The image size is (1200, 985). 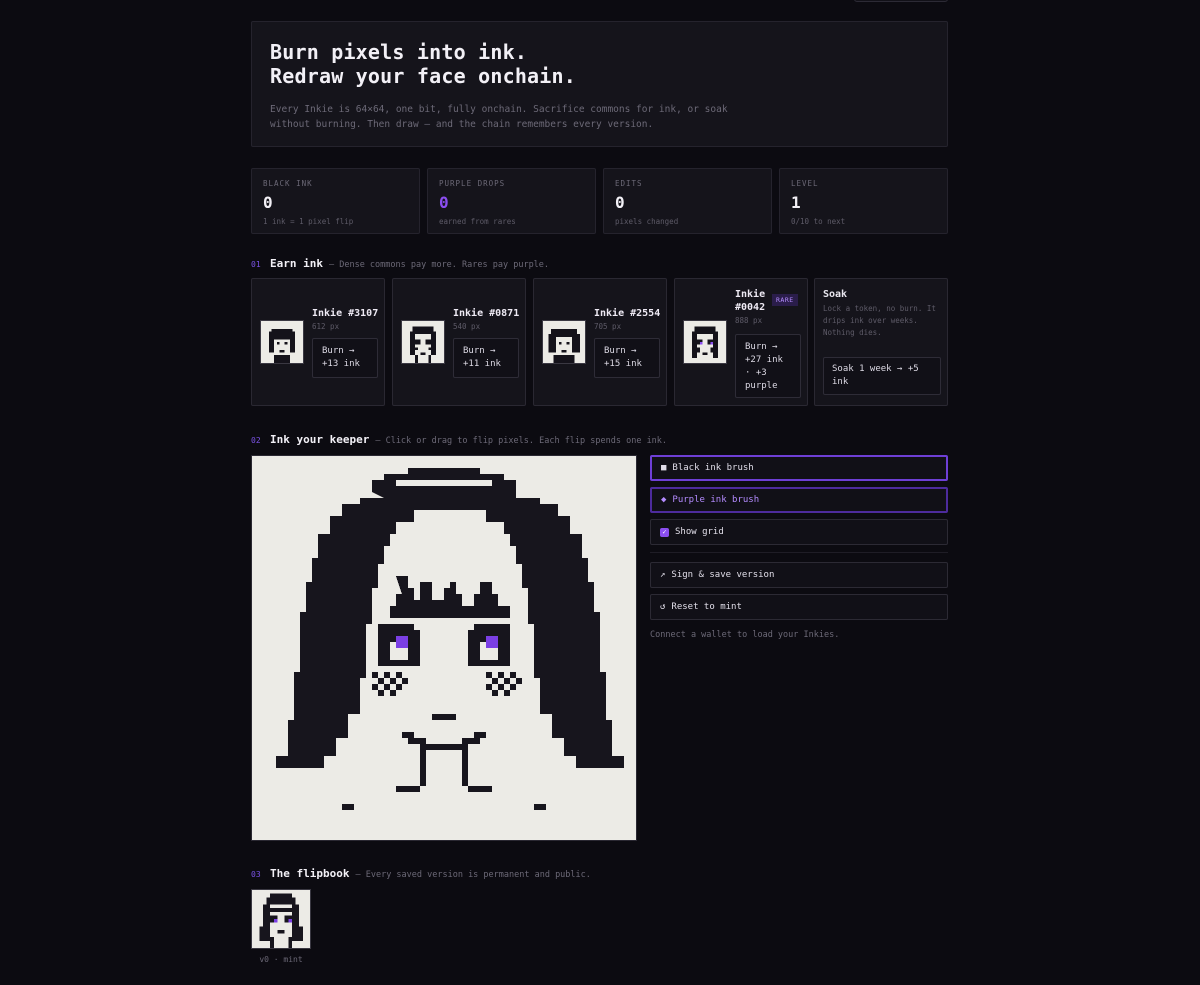 I want to click on flipbook-version-caption: v0 · mint, so click(x=281, y=959).